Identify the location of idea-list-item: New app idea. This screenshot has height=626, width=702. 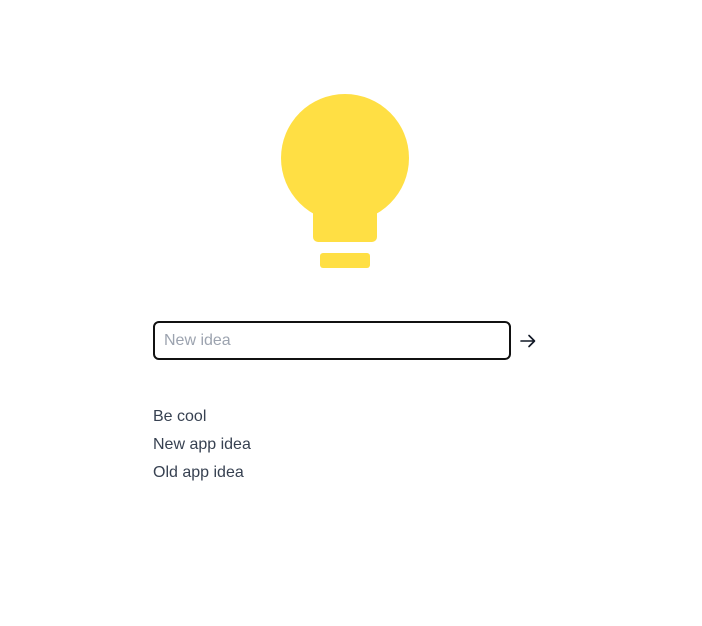
(202, 445).